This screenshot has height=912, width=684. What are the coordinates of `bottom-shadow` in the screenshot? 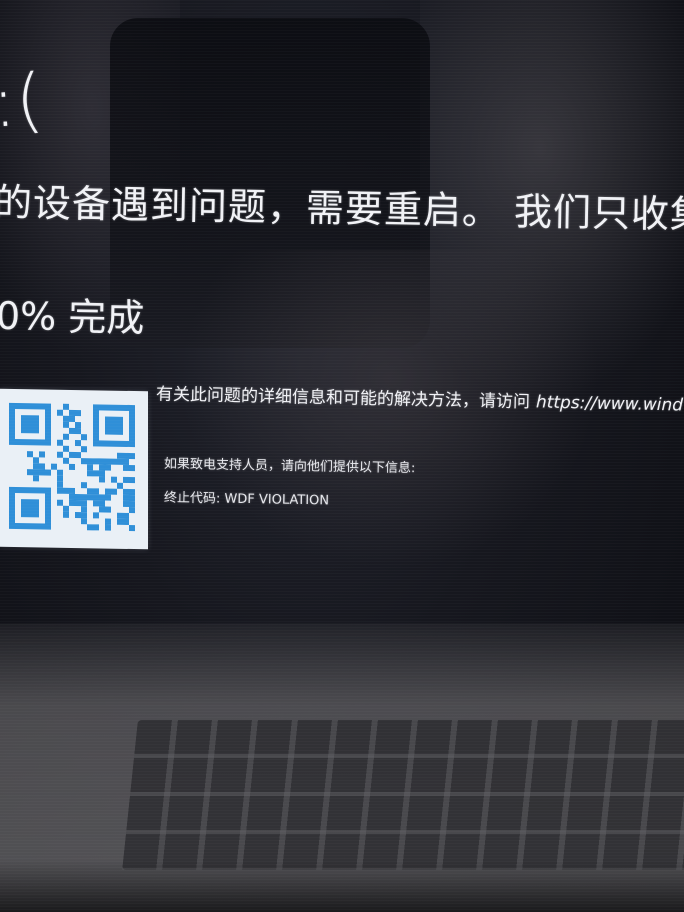 It's located at (342, 886).